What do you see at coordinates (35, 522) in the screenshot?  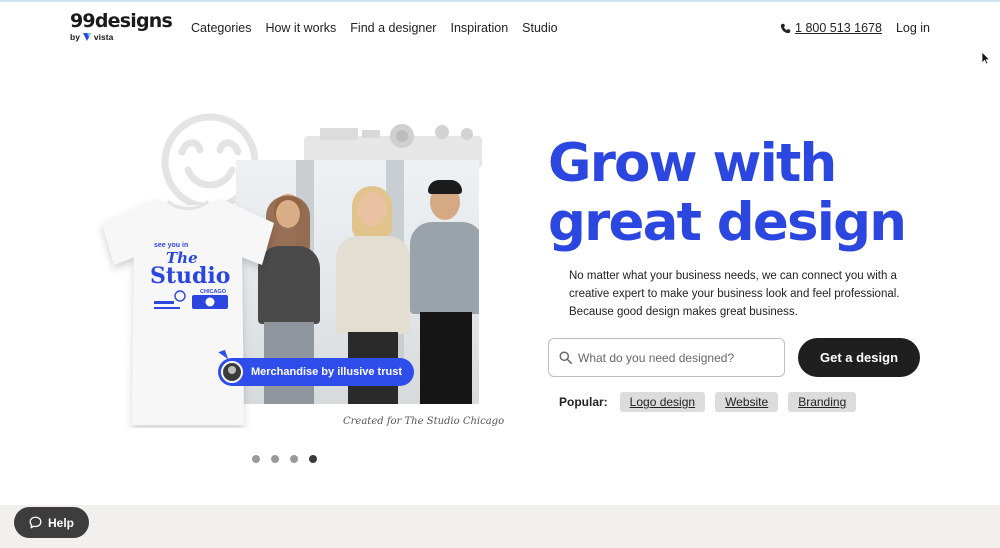 I see `chat-bubble-icon` at bounding box center [35, 522].